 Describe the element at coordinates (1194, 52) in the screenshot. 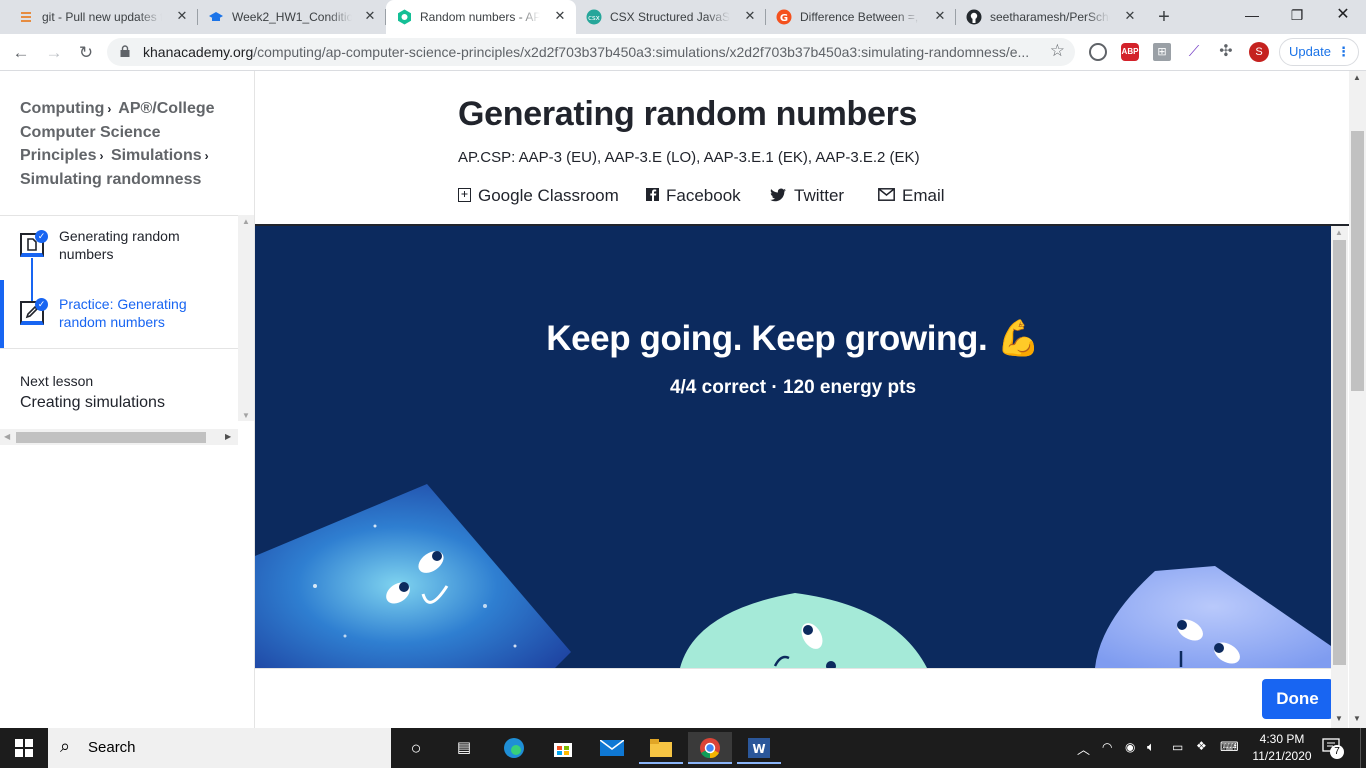

I see `pen-extension-icon: ⟋` at that location.